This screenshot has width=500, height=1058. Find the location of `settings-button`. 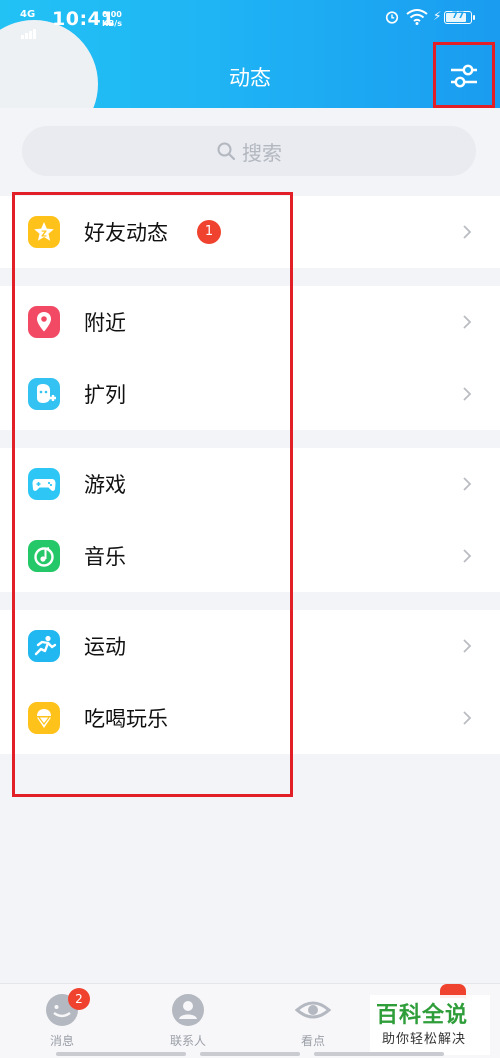

settings-button is located at coordinates (464, 75).